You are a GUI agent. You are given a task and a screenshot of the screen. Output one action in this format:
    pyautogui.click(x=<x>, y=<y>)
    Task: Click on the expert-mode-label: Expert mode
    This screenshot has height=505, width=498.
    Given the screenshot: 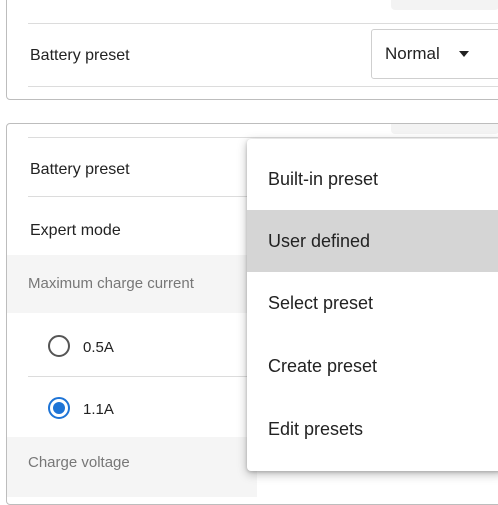 What is the action you would take?
    pyautogui.click(x=75, y=231)
    